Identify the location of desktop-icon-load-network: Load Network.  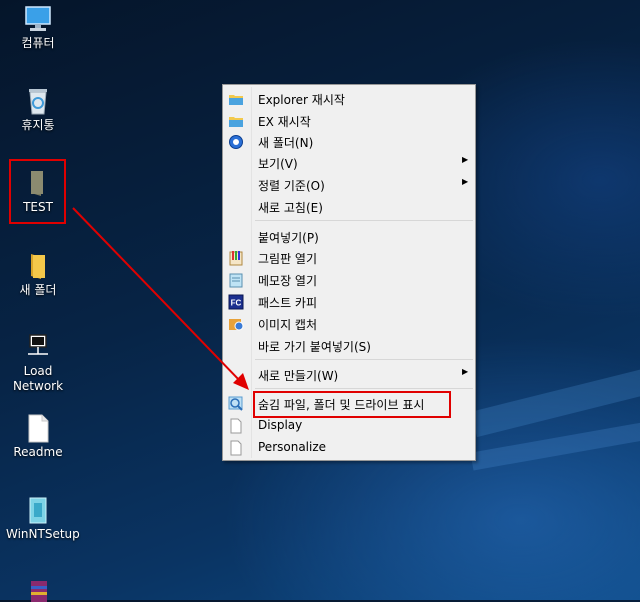
(38, 363).